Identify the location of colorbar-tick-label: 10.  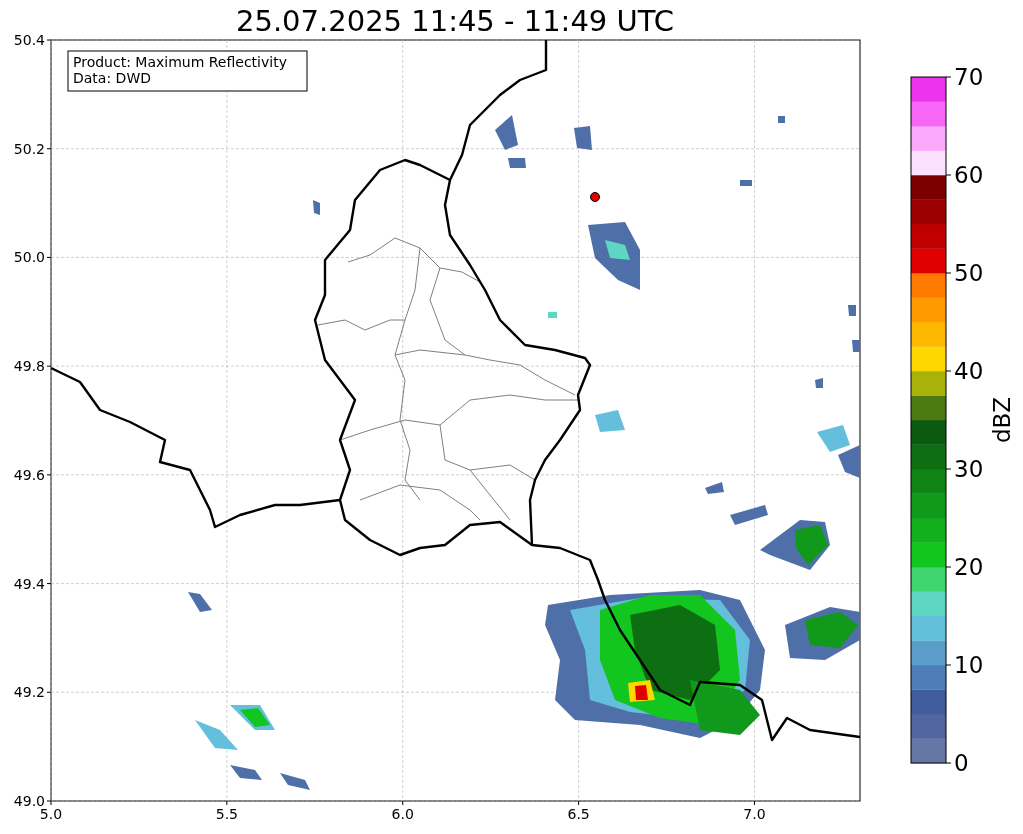
(969, 665).